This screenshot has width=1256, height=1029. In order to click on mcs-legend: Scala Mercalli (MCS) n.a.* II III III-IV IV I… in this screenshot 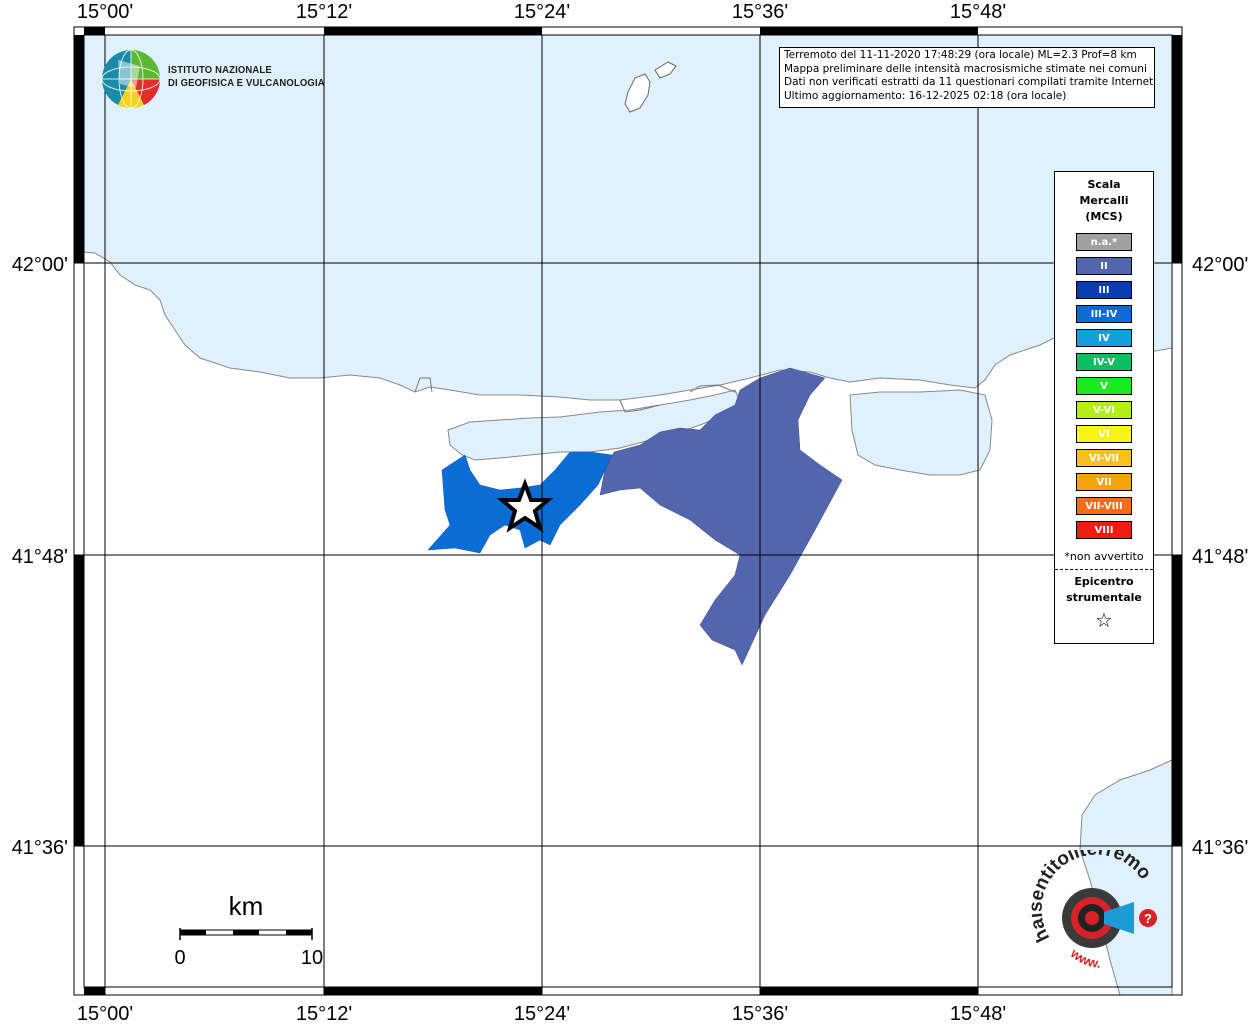, I will do `click(1104, 407)`.